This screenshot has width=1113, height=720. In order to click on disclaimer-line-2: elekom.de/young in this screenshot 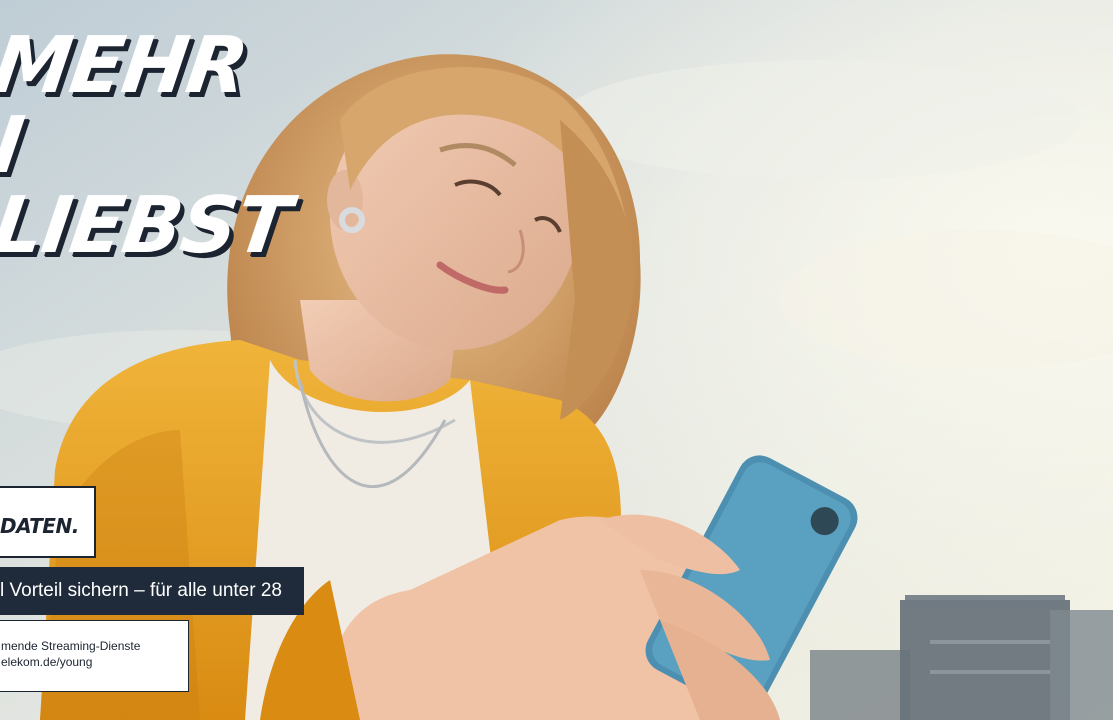, I will do `click(47, 662)`.